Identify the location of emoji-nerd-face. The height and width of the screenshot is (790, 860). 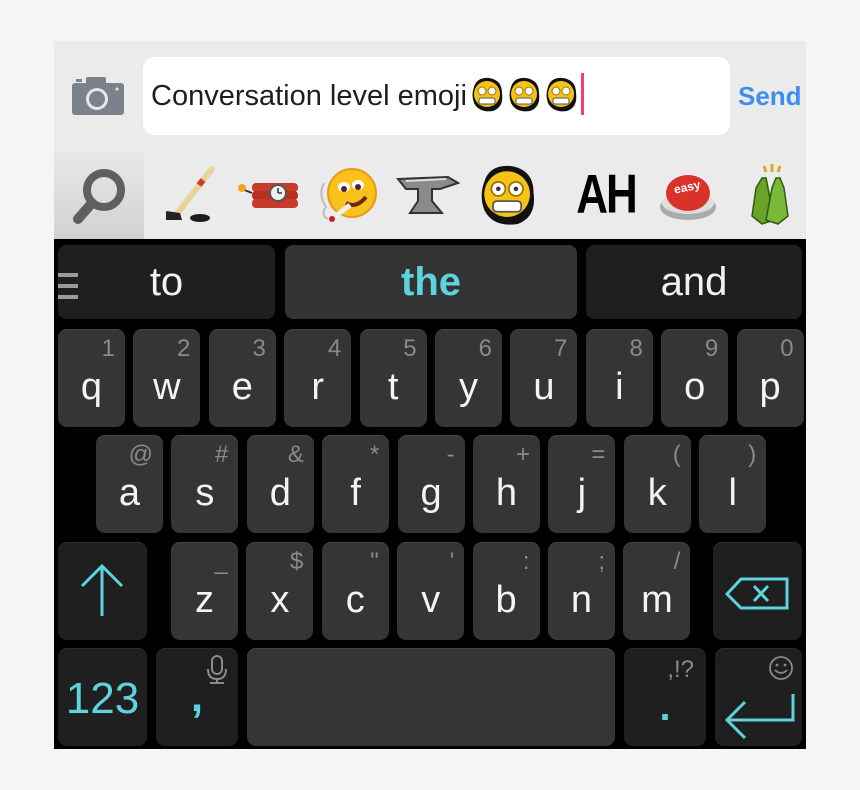
(508, 195).